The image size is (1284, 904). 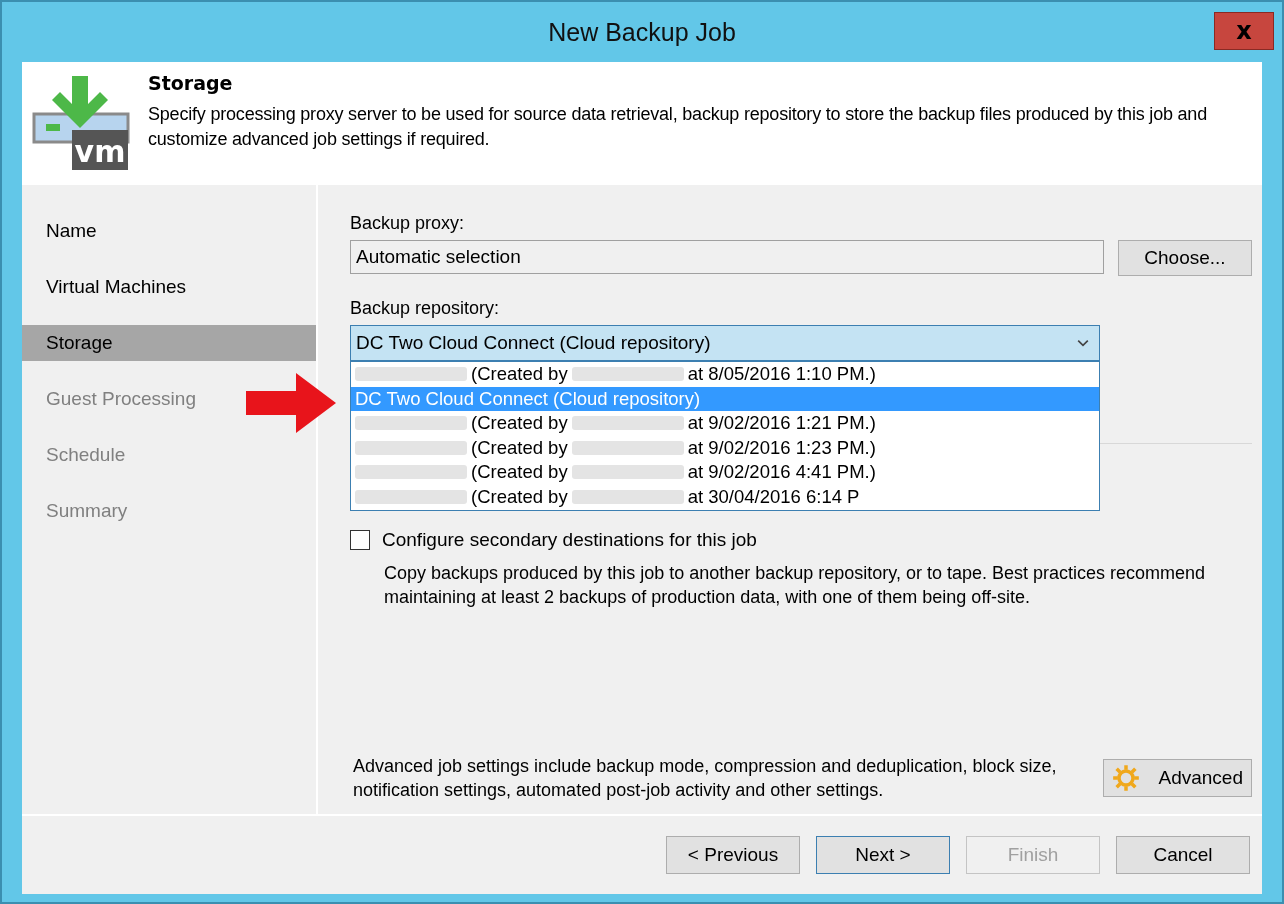 What do you see at coordinates (61, 231) in the screenshot?
I see `step-item: Name` at bounding box center [61, 231].